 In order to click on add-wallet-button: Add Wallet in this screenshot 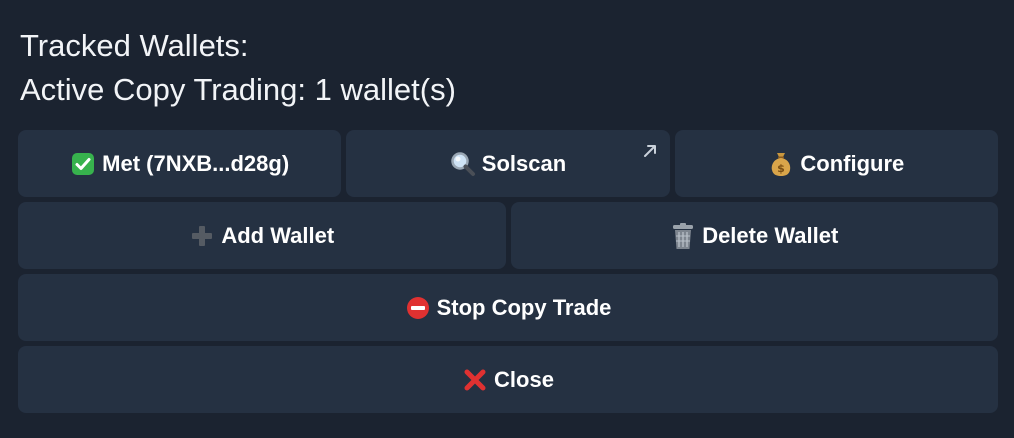, I will do `click(262, 235)`.